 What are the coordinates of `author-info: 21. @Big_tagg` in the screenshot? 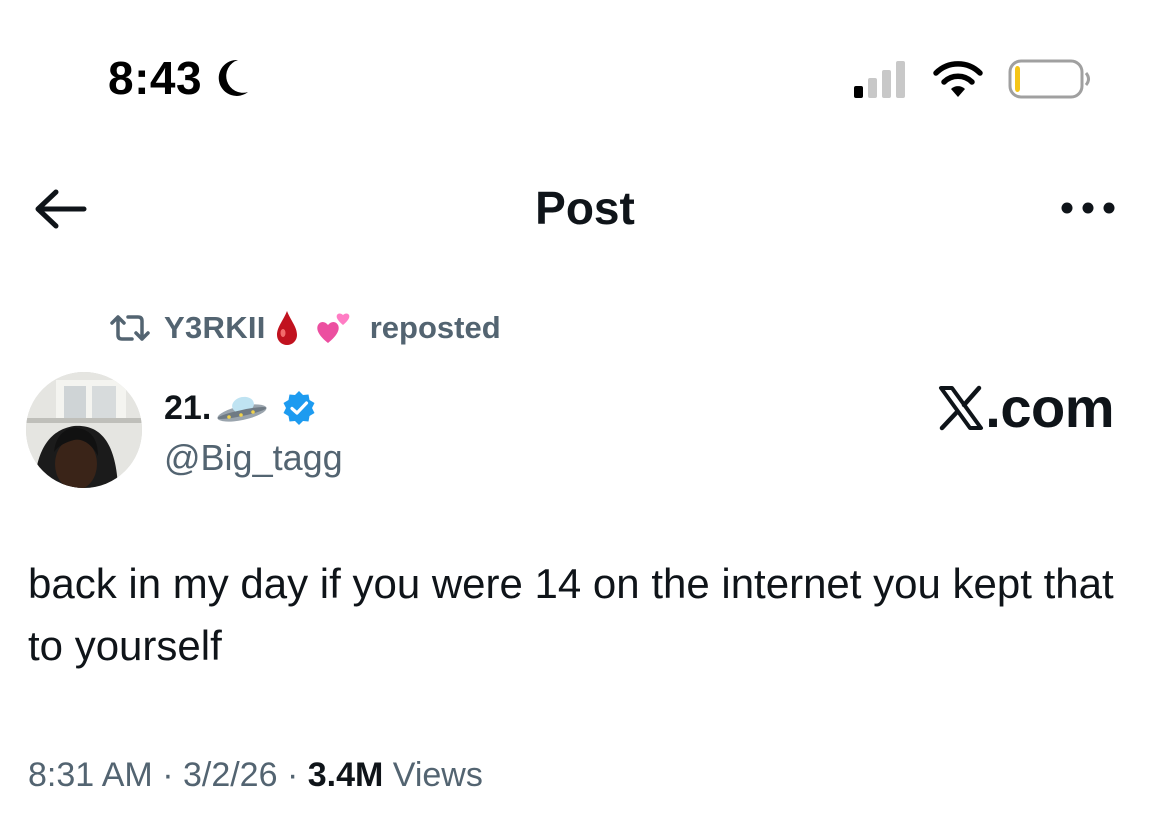 It's located at (253, 432).